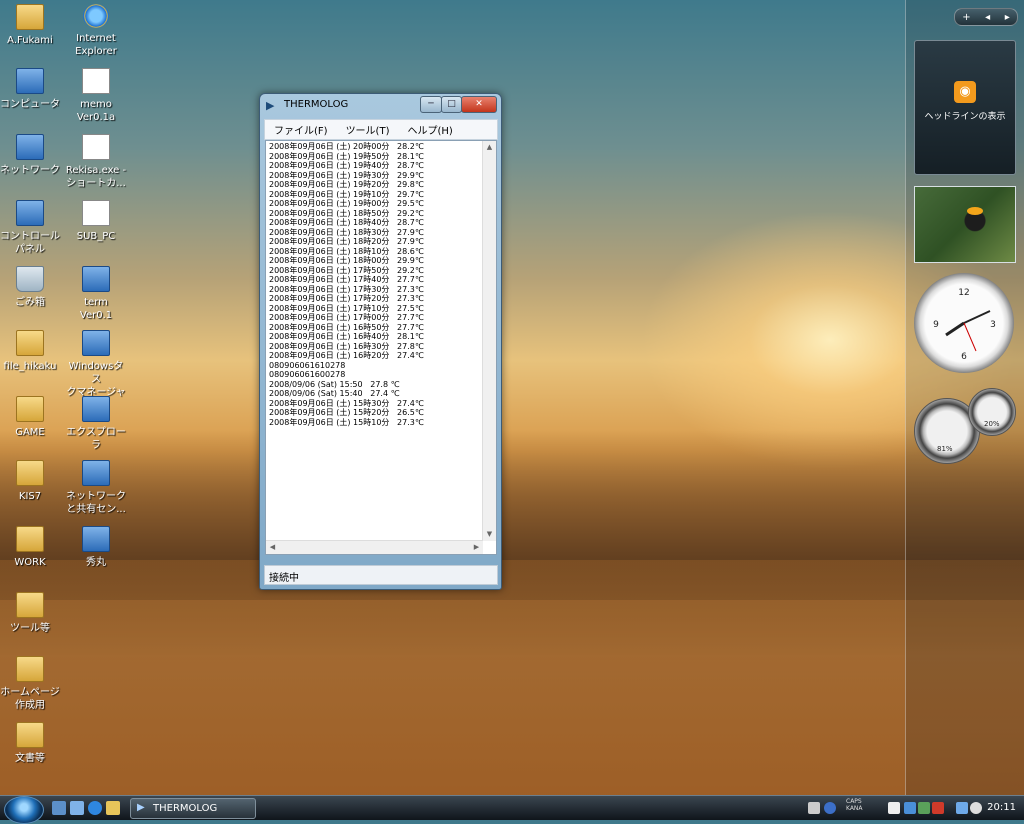 This screenshot has height=824, width=1024. I want to click on desktop-icon-label: file_hikaku, so click(30, 366).